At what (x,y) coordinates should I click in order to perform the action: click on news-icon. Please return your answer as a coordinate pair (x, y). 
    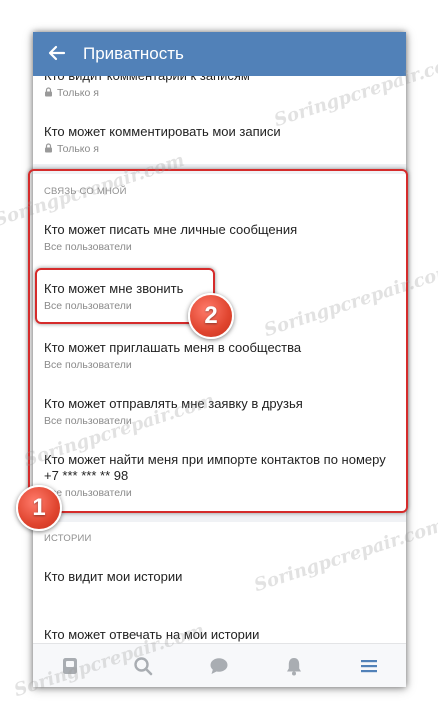
    Looking at the image, I should click on (70, 666).